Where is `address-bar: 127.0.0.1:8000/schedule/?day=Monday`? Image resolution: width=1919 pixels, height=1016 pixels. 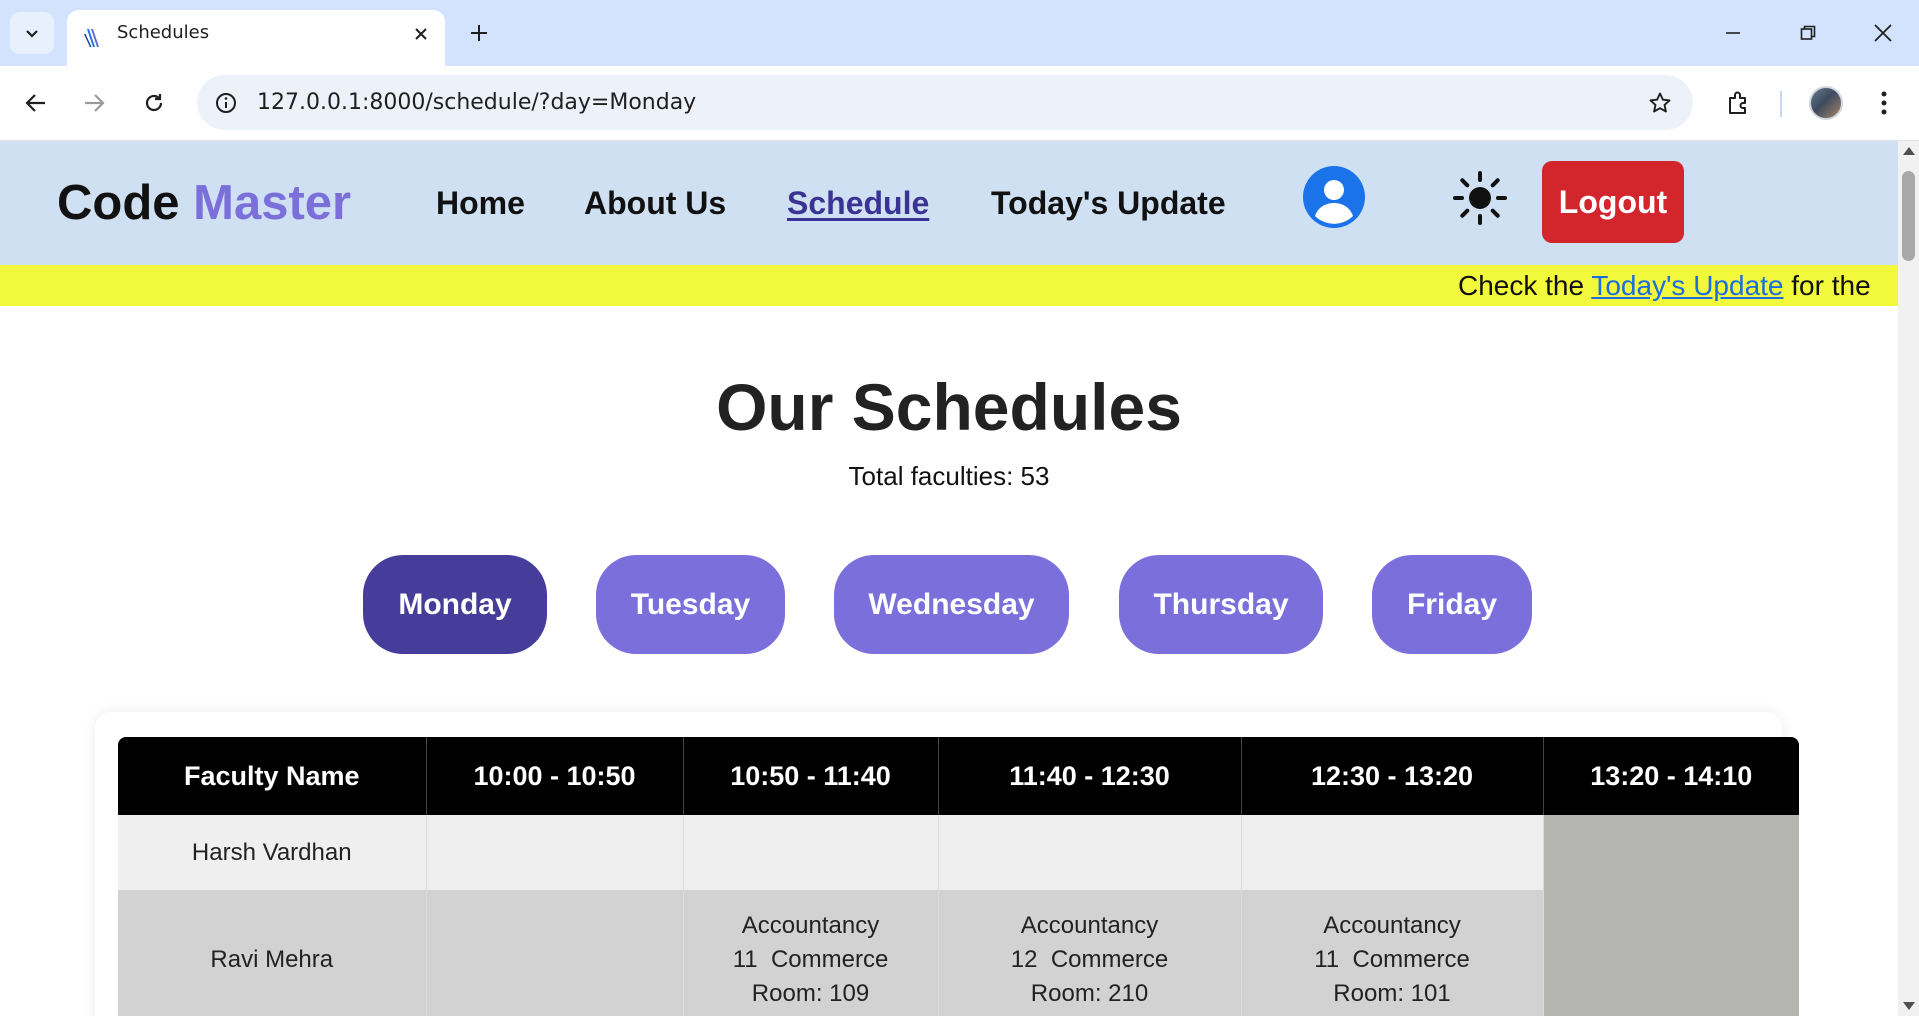 address-bar: 127.0.0.1:8000/schedule/?day=Monday is located at coordinates (945, 102).